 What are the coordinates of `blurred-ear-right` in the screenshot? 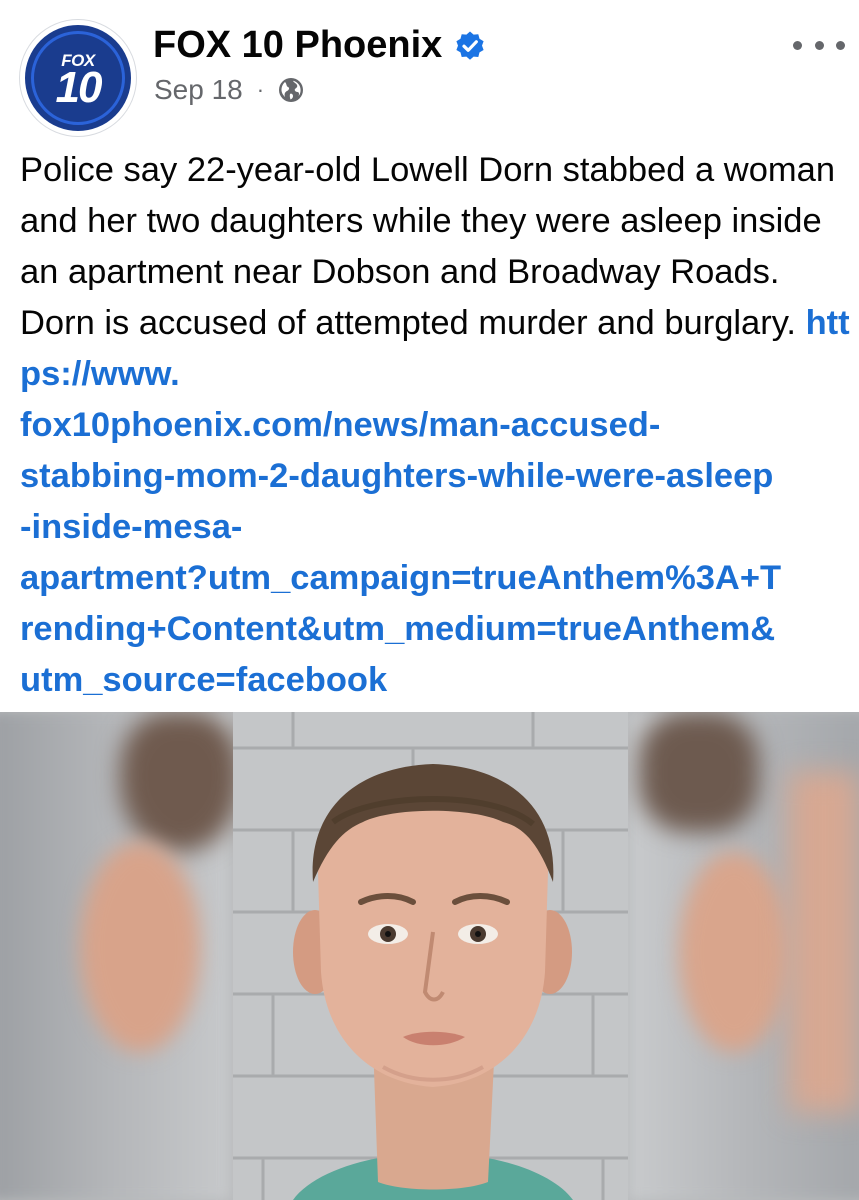 It's located at (734, 952).